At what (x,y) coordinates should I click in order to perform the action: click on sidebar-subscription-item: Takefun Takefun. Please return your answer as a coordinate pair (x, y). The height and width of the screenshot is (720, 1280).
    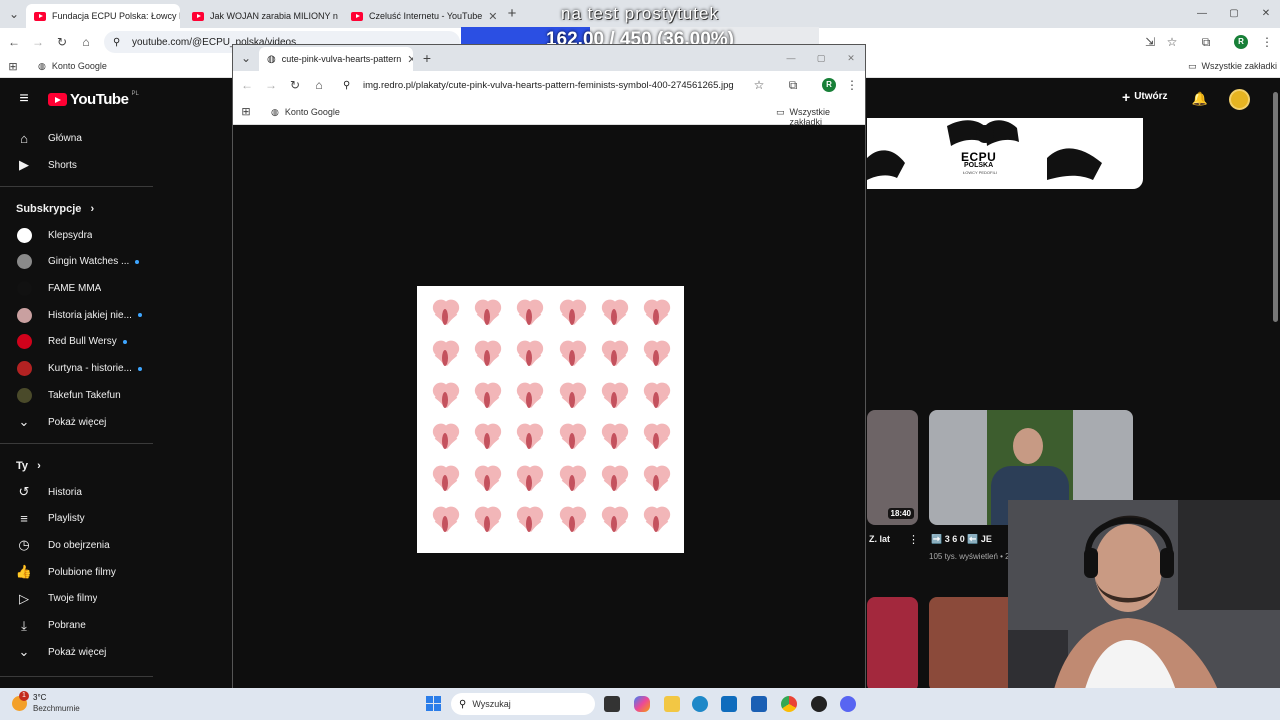
    Looking at the image, I should click on (76, 395).